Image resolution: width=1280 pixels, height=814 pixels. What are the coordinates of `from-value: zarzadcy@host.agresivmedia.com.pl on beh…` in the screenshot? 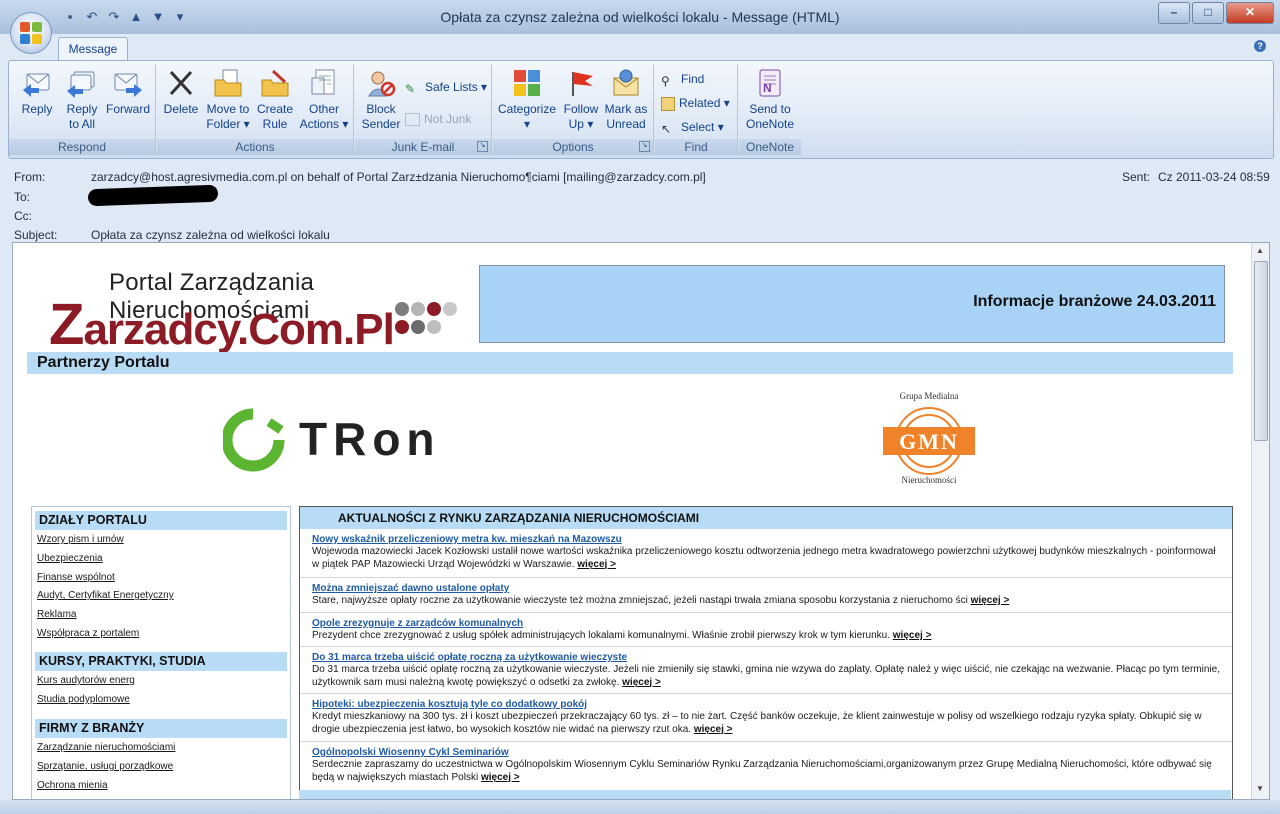 It's located at (398, 177).